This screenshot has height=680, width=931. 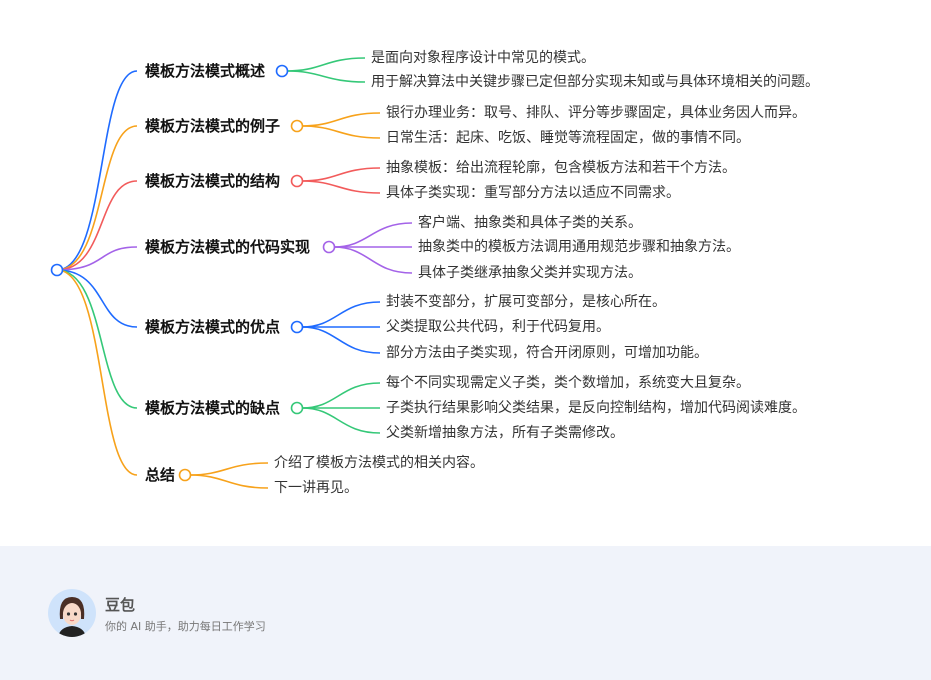 I want to click on brand-tagline: 你的 AI 助手，助力每日工作学习, so click(x=185, y=626).